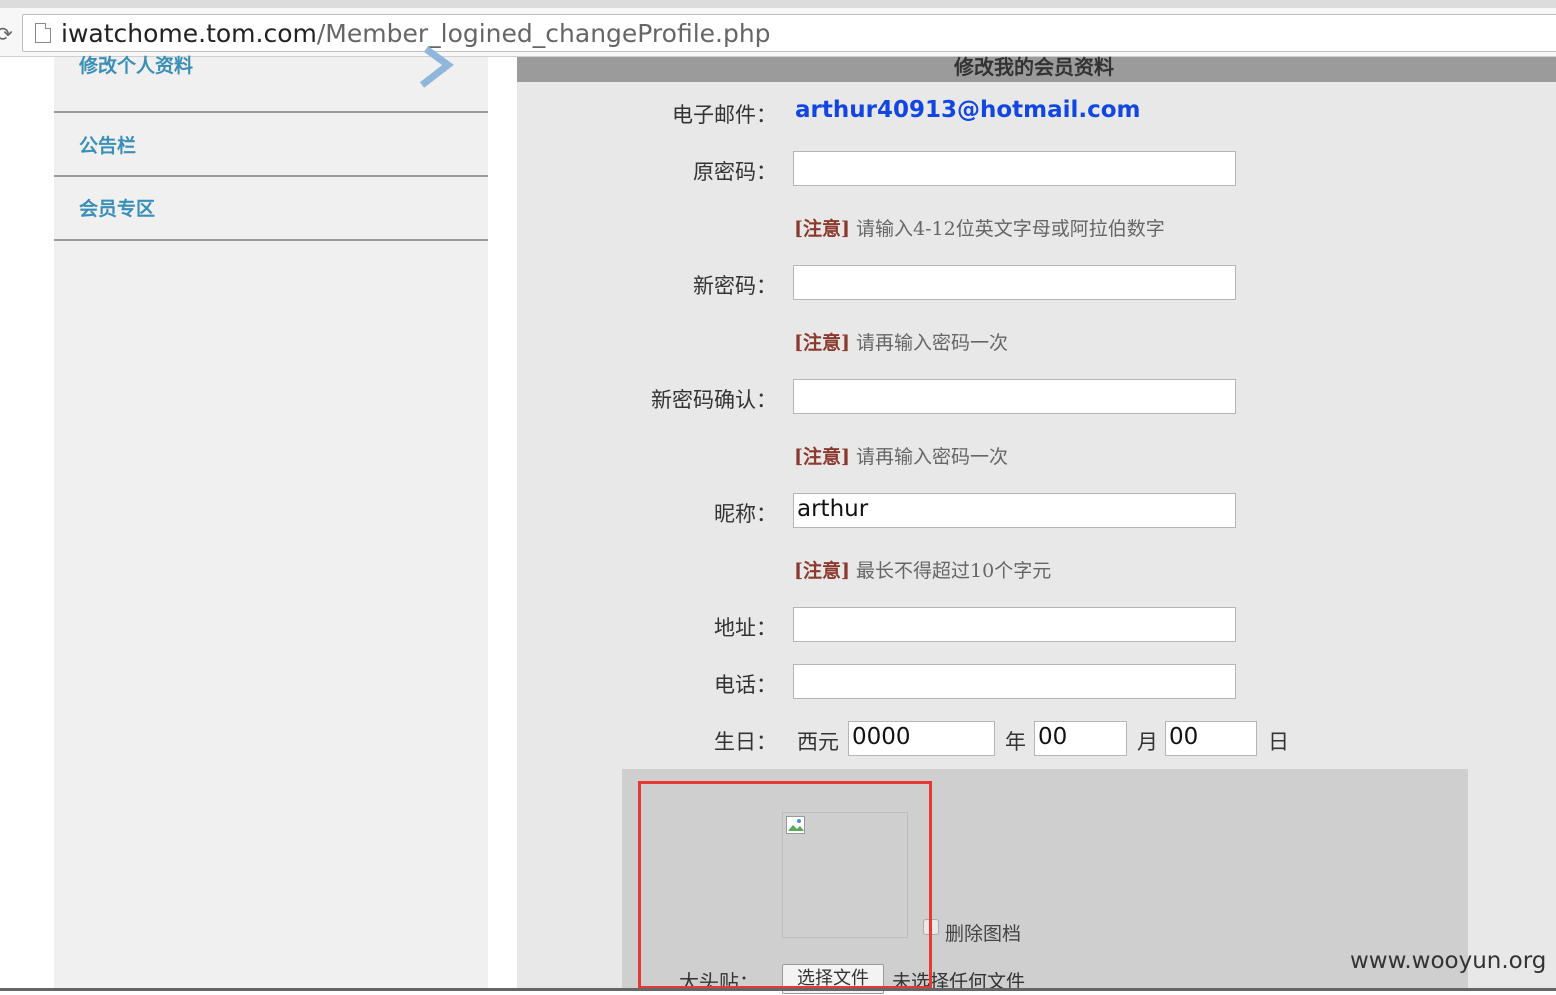 The image size is (1556, 995). What do you see at coordinates (1278, 742) in the screenshot?
I see `day-unit: 日` at bounding box center [1278, 742].